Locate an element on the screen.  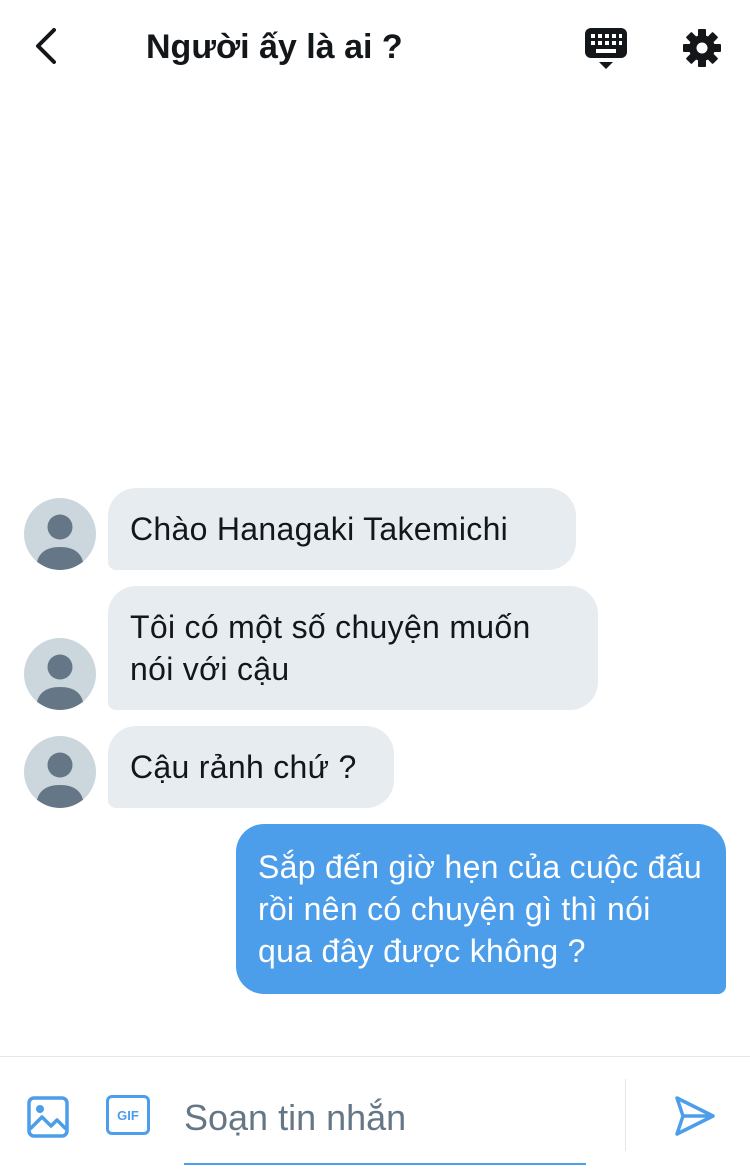
back-button is located at coordinates (46, 46).